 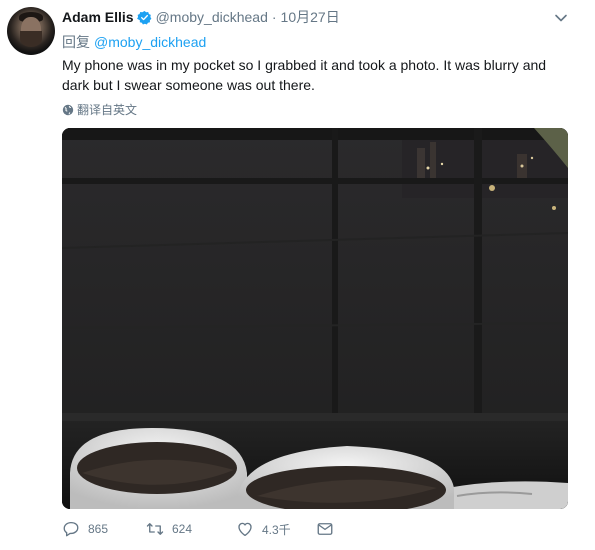 What do you see at coordinates (143, 17) in the screenshot?
I see `verified-badge-icon` at bounding box center [143, 17].